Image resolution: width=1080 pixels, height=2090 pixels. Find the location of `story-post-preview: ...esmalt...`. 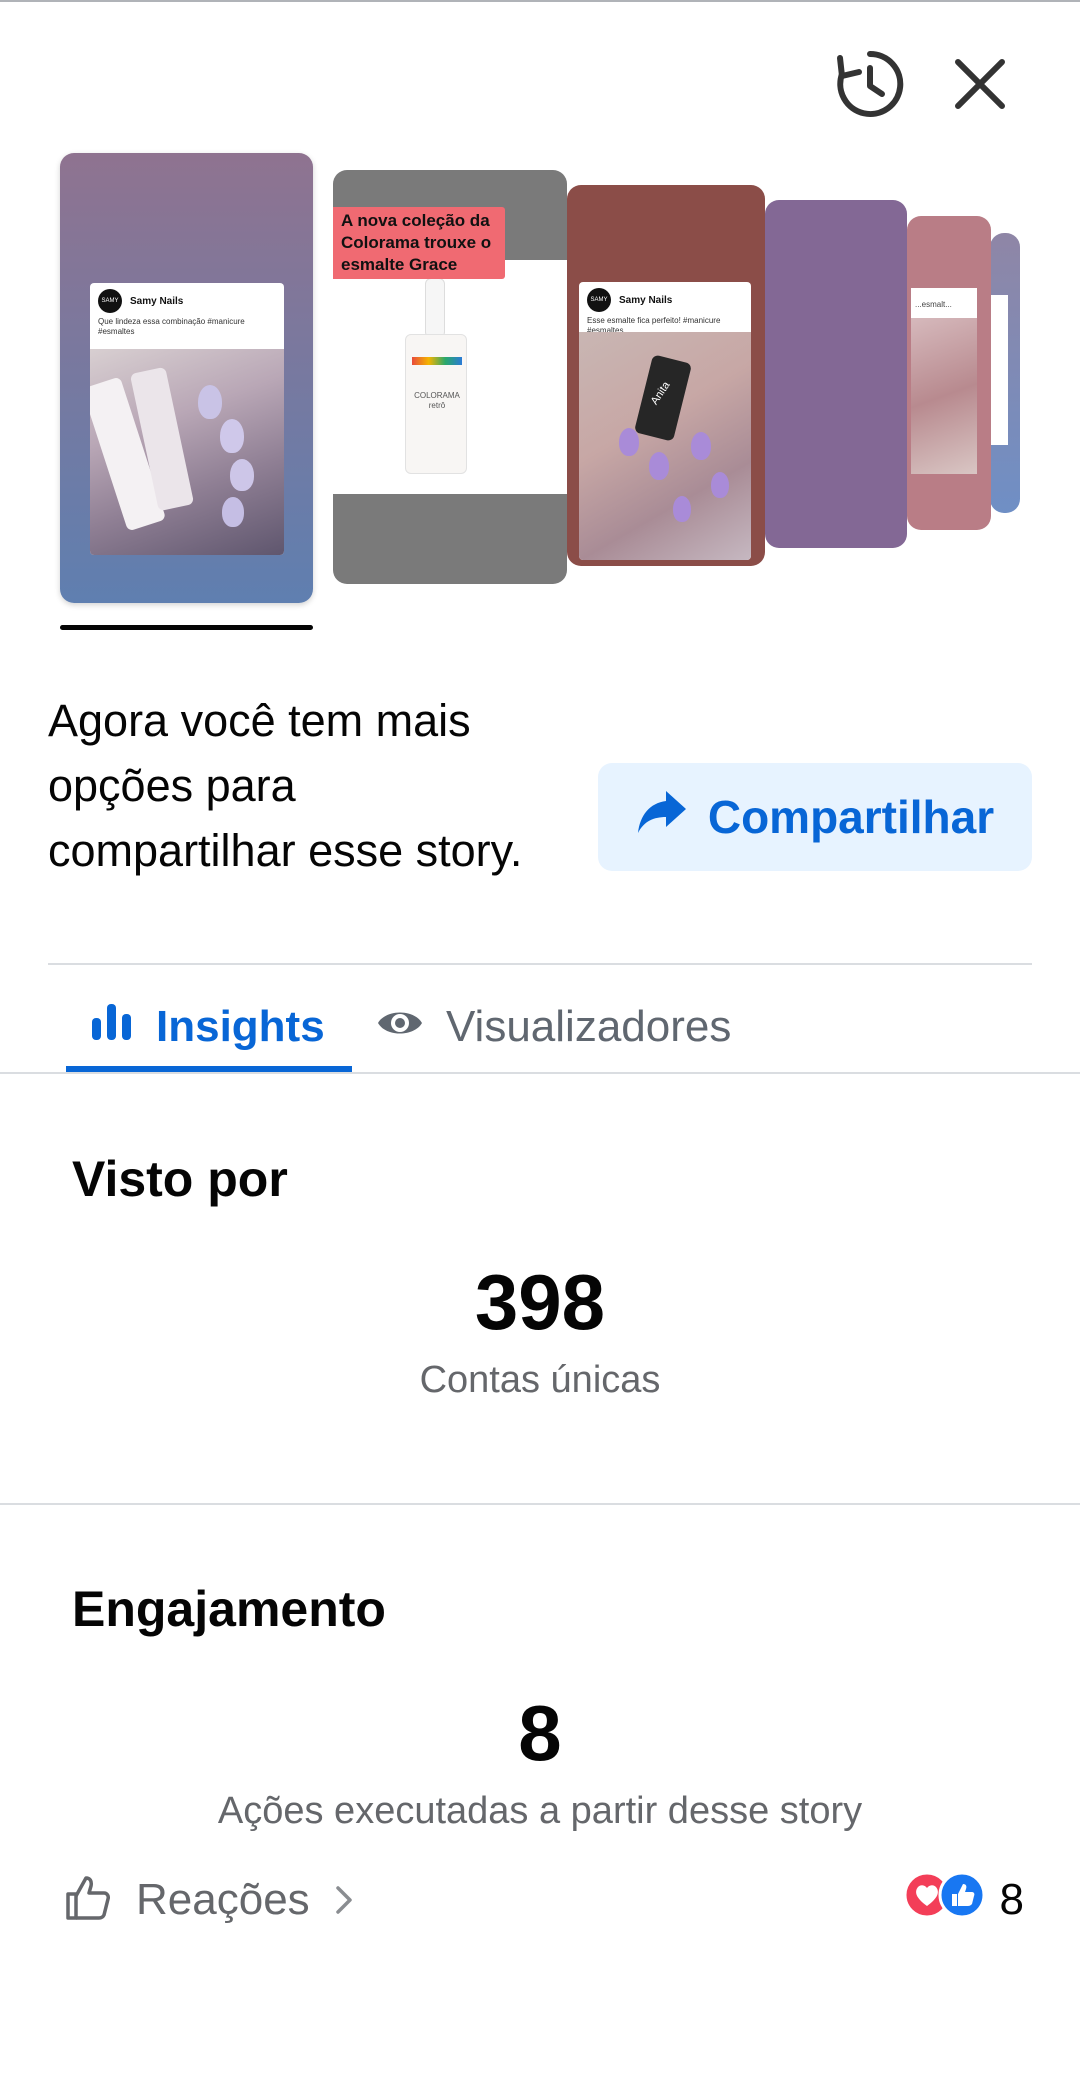

story-post-preview: ...esmalt... is located at coordinates (944, 381).